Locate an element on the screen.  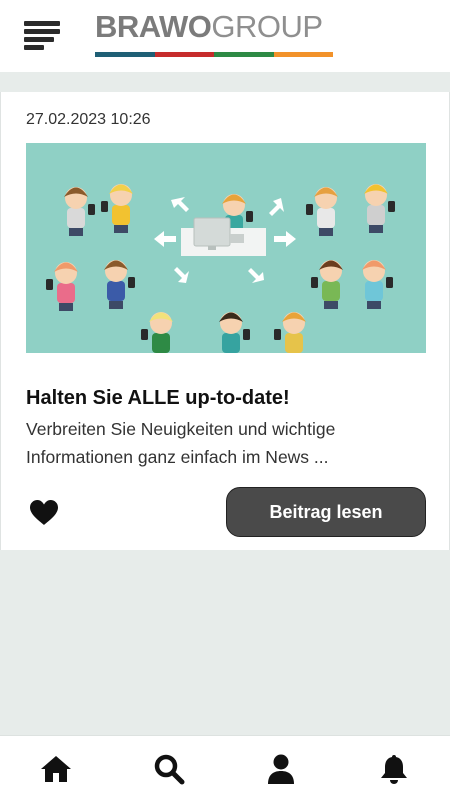
read-post-button: Beitrag lesen is located at coordinates (326, 512).